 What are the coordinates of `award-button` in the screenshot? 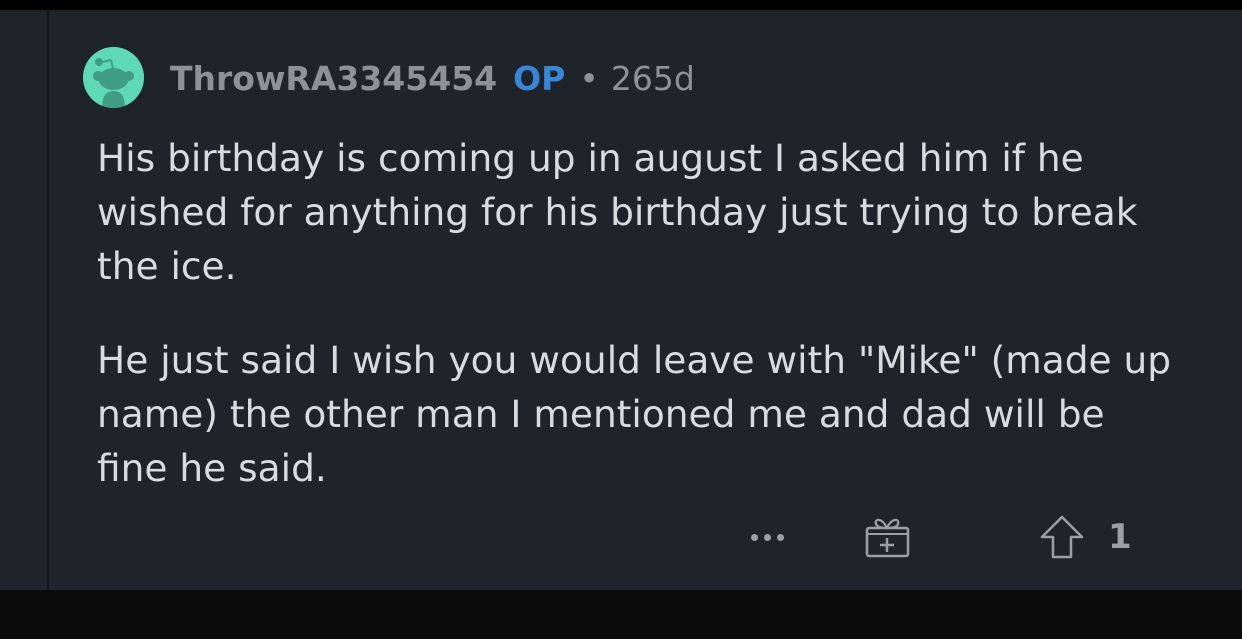 It's located at (887, 537).